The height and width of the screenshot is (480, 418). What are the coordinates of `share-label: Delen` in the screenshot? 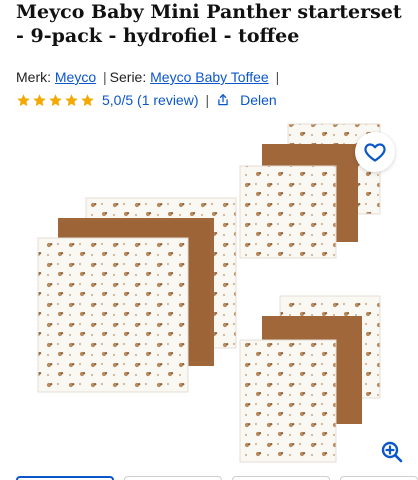 It's located at (258, 100).